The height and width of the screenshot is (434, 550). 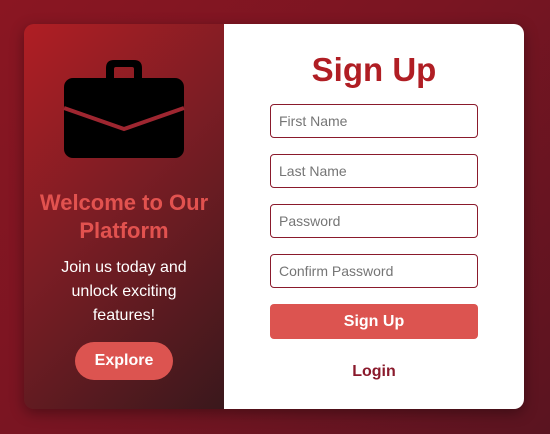 What do you see at coordinates (374, 372) in the screenshot?
I see `login-link: Login` at bounding box center [374, 372].